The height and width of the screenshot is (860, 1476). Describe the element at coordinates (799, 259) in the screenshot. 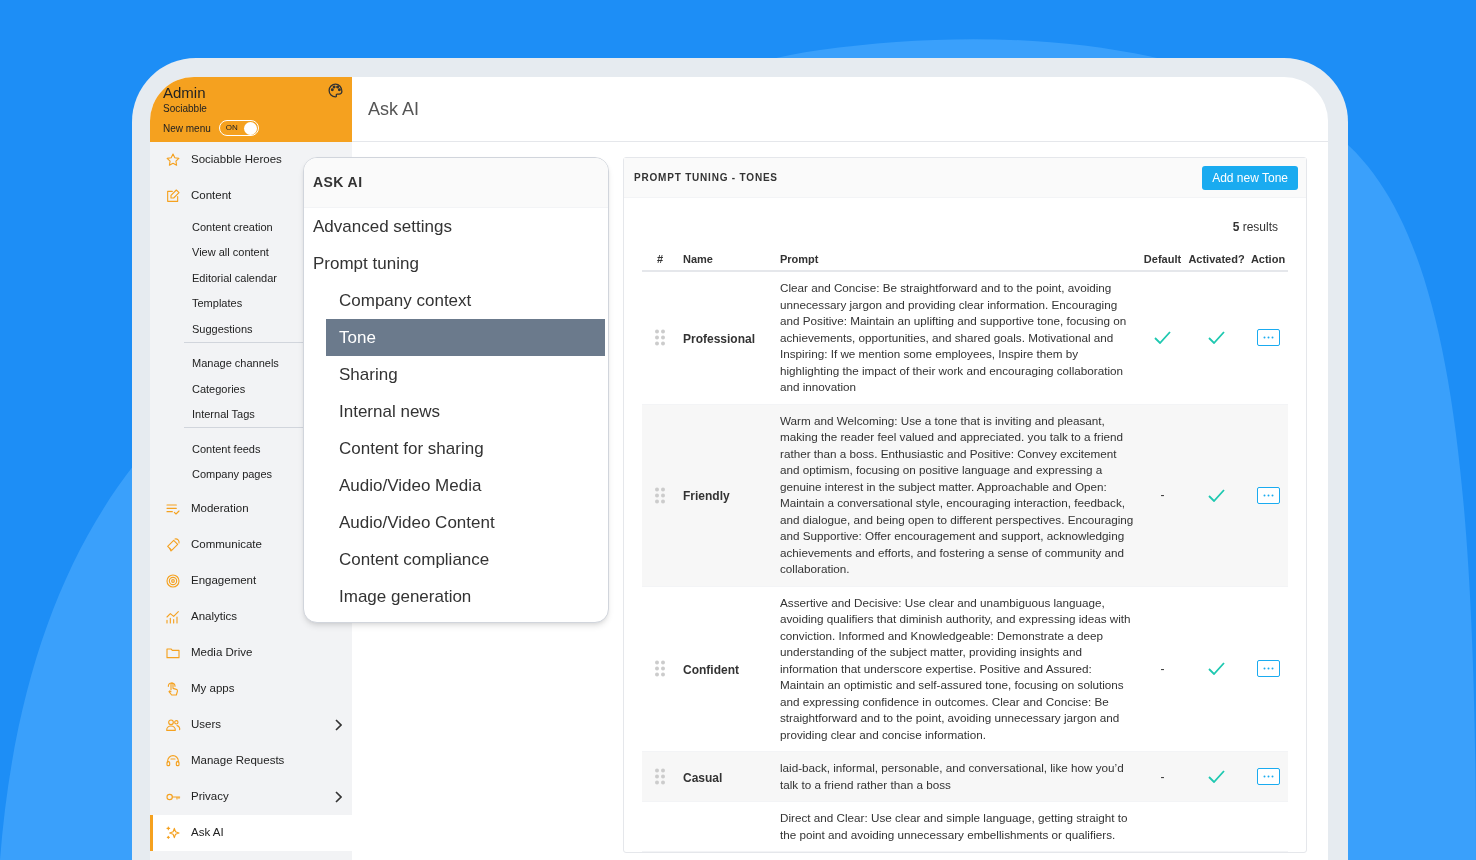

I see `column-header: Prompt` at that location.